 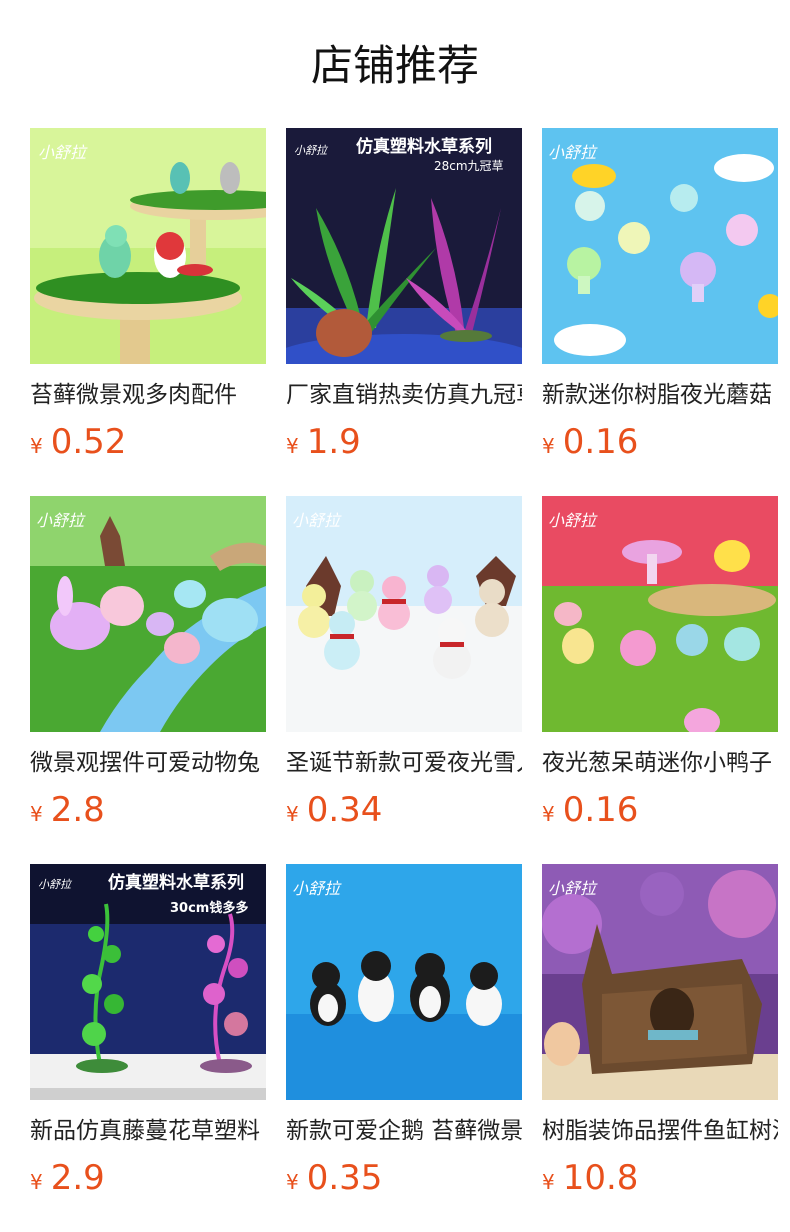 What do you see at coordinates (469, 166) in the screenshot?
I see `overlay-subtitle: 28cm九冠草` at bounding box center [469, 166].